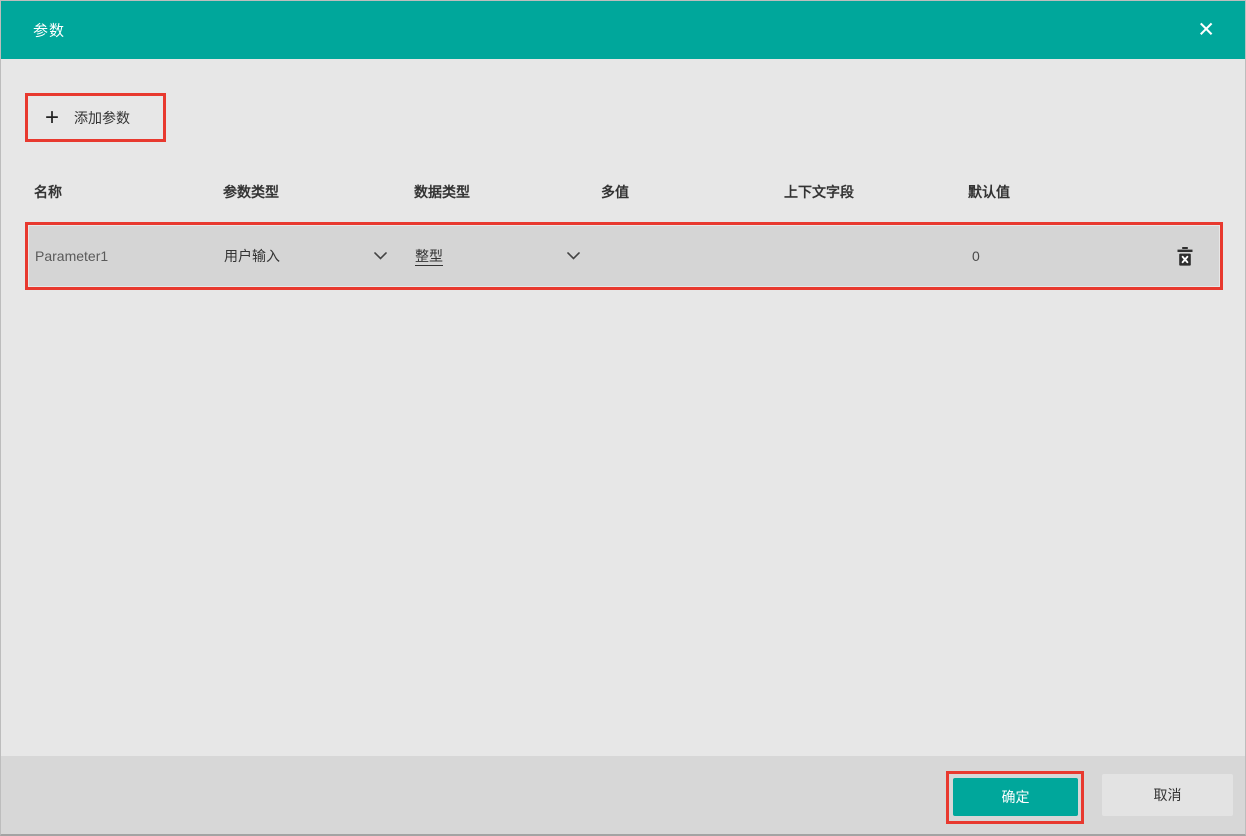 The width and height of the screenshot is (1246, 836). I want to click on data-type-value: 整型, so click(429, 256).